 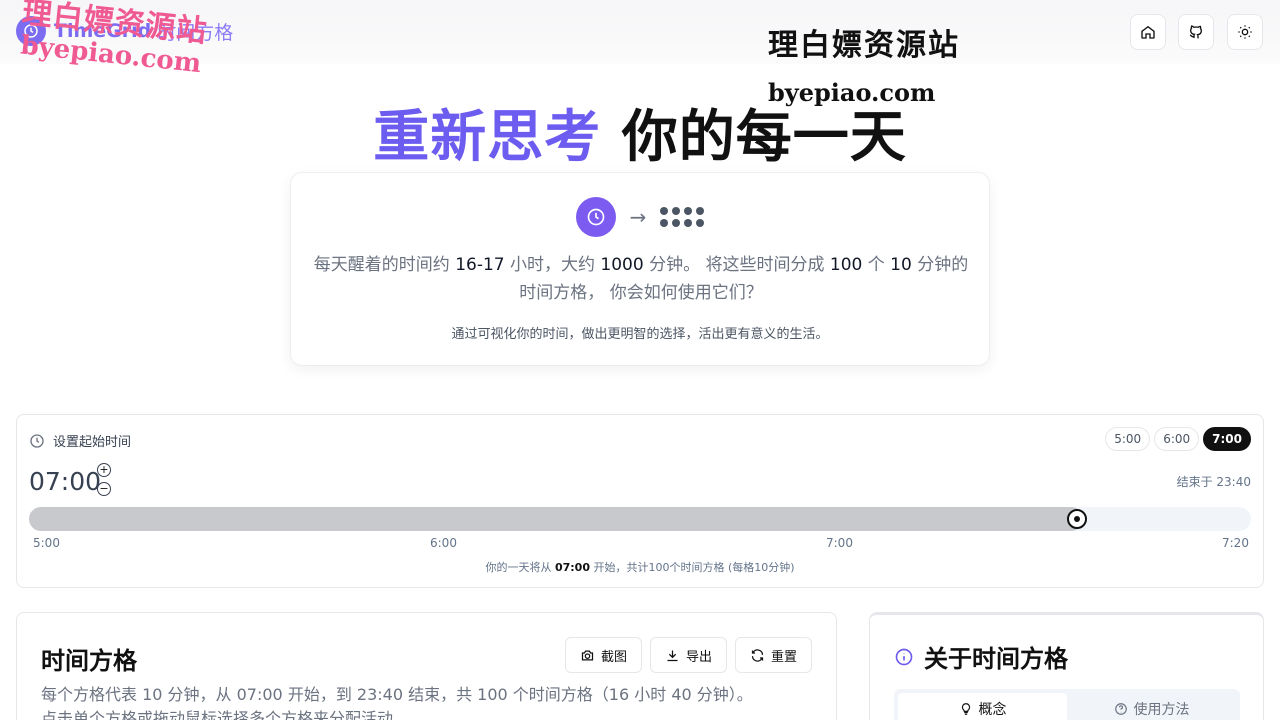 What do you see at coordinates (904, 656) in the screenshot?
I see `info-icon` at bounding box center [904, 656].